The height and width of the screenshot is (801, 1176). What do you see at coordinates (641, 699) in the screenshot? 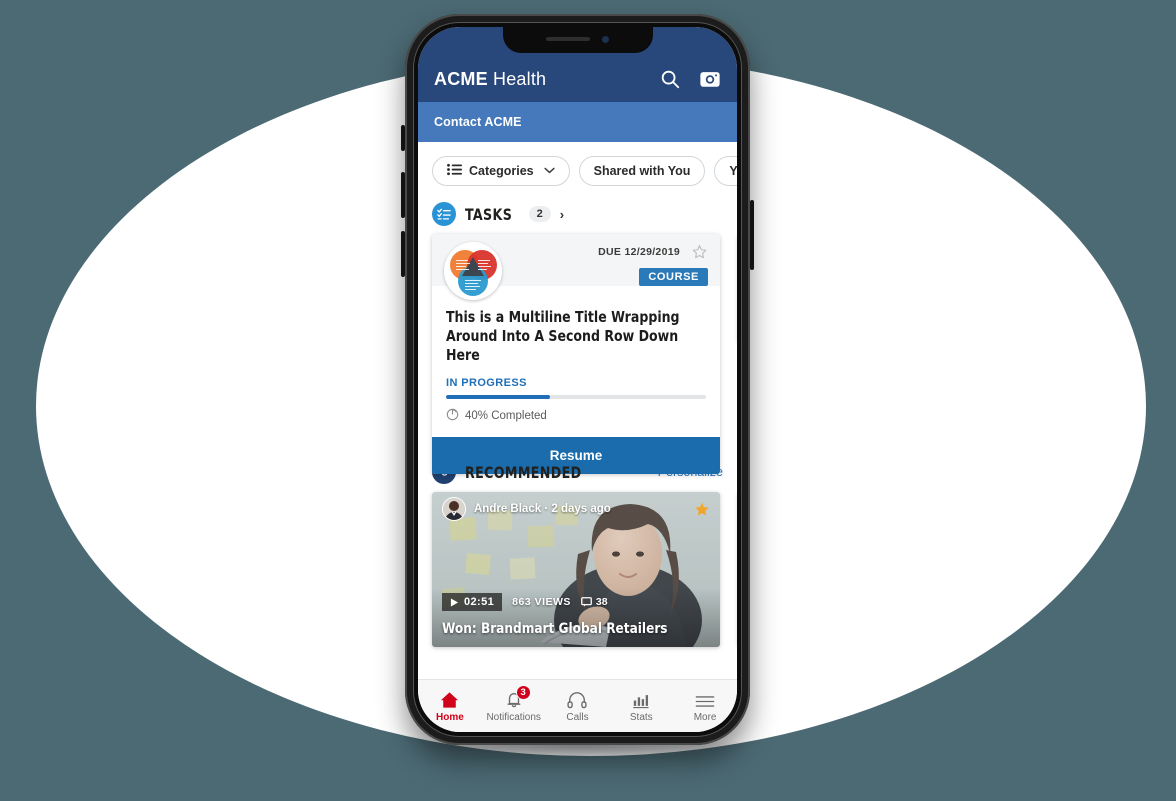
I see `bar-chart-icon` at bounding box center [641, 699].